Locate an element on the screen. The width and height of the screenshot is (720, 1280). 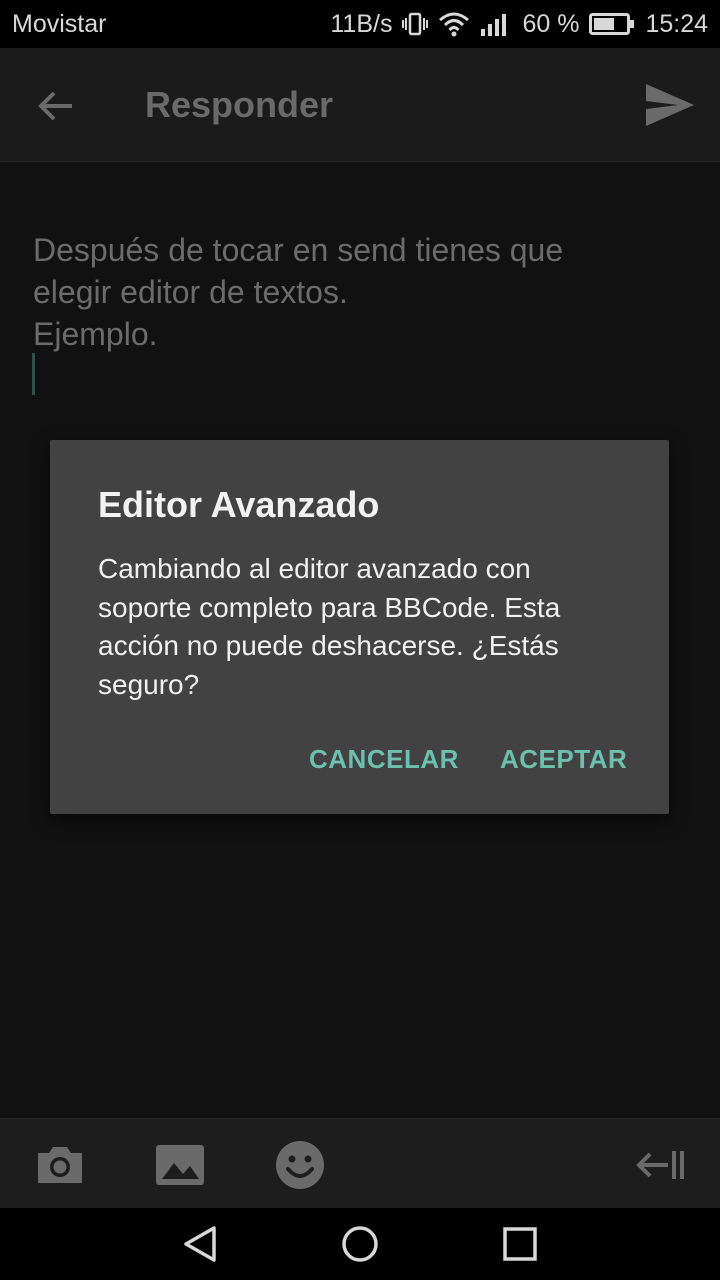
vibrate-icon is located at coordinates (415, 24).